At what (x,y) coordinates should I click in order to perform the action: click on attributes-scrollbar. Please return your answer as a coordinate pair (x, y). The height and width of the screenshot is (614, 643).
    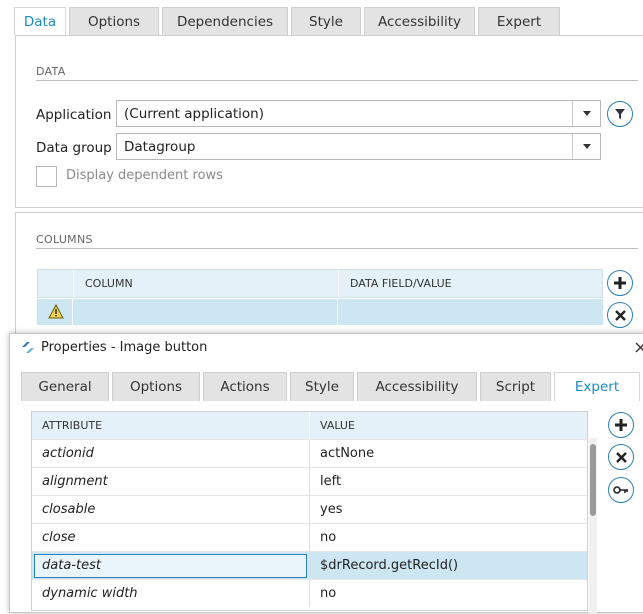
    Looking at the image, I should click on (593, 526).